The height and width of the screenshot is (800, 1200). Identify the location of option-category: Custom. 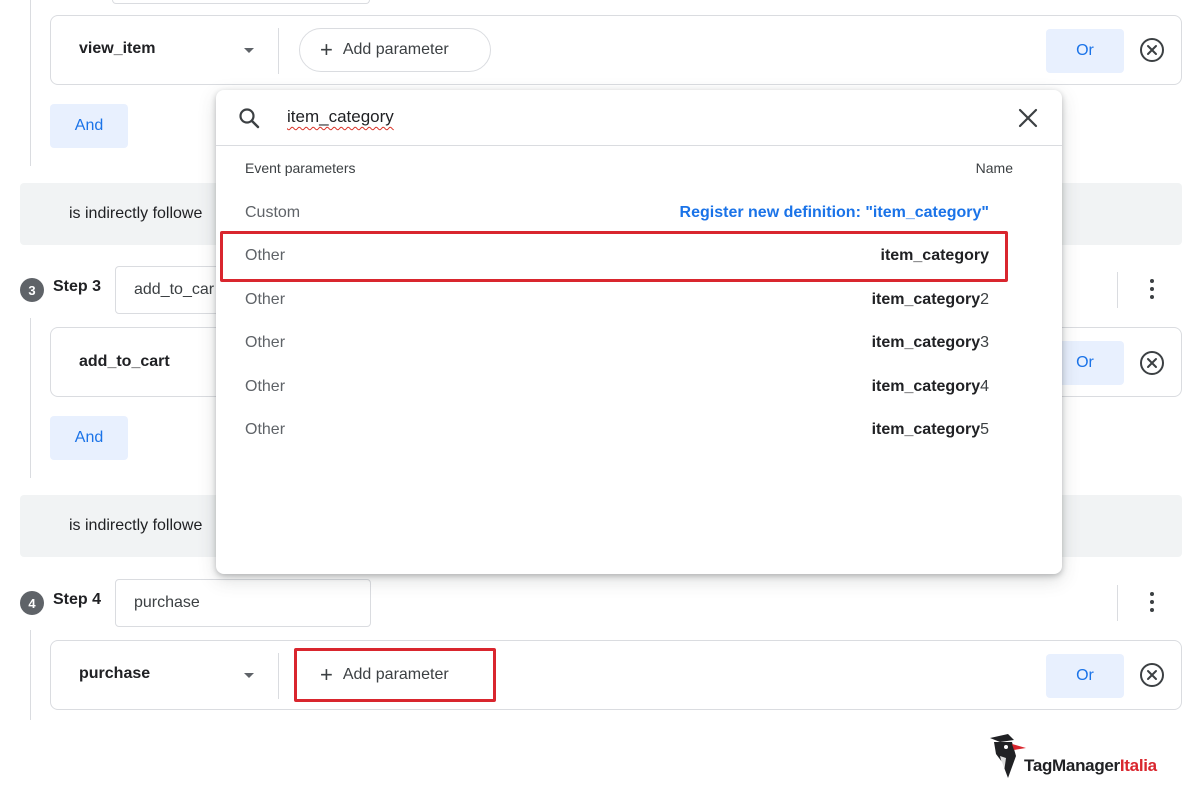
(273, 212).